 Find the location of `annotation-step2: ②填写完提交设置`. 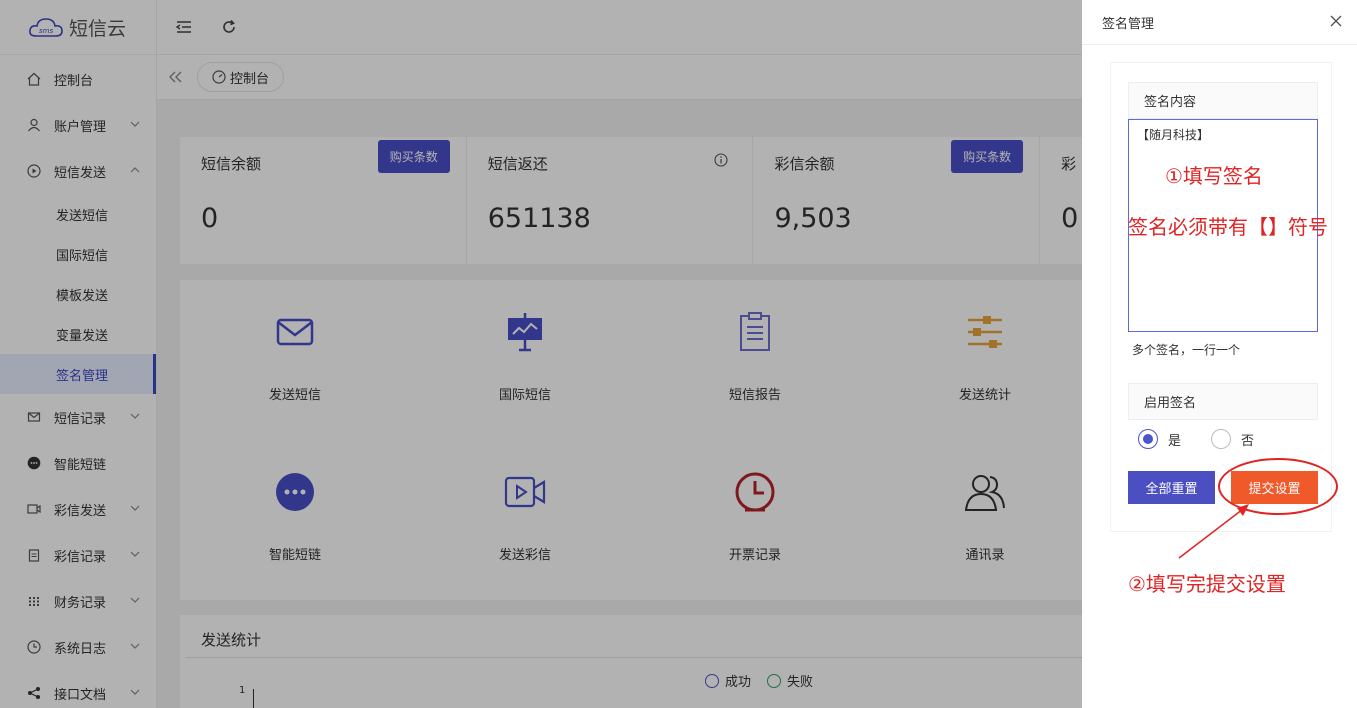

annotation-step2: ②填写完提交设置 is located at coordinates (1207, 584).